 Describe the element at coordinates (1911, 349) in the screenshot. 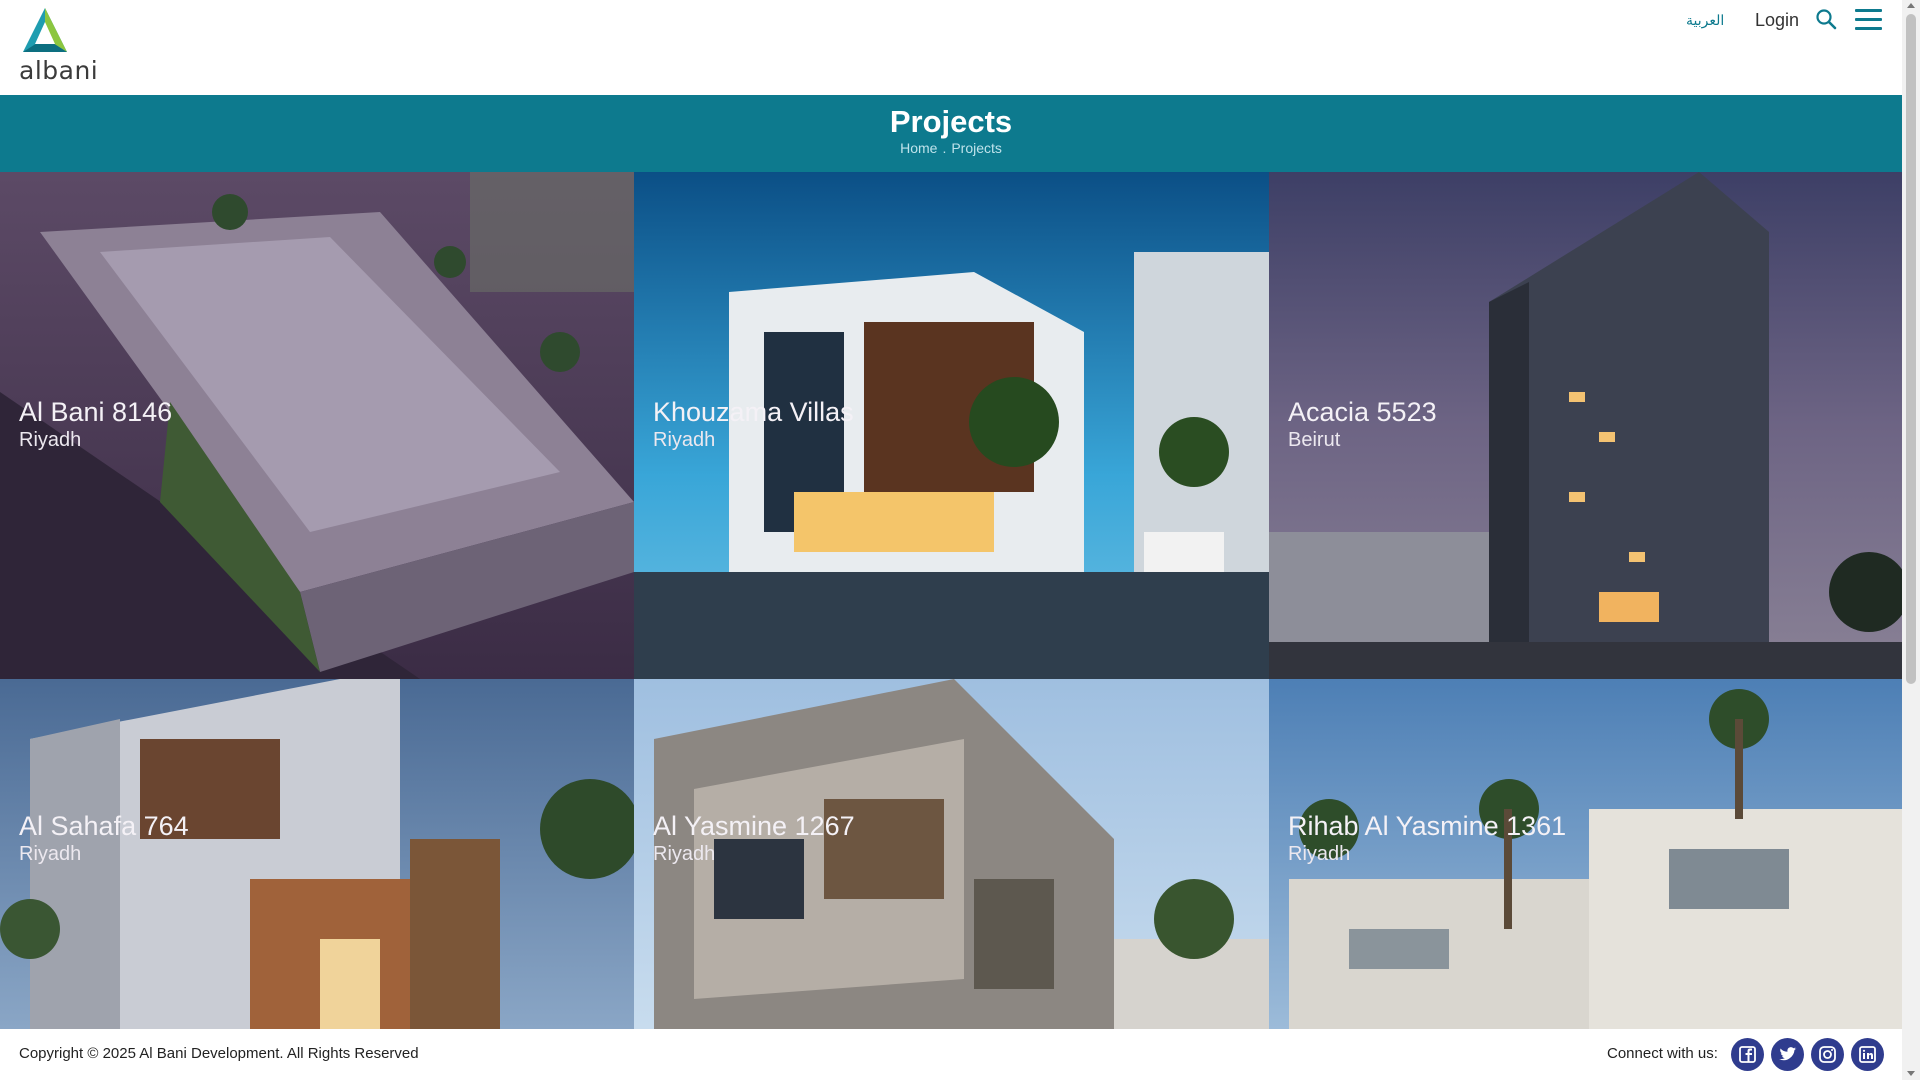

I see `scrollbar-thumb` at that location.